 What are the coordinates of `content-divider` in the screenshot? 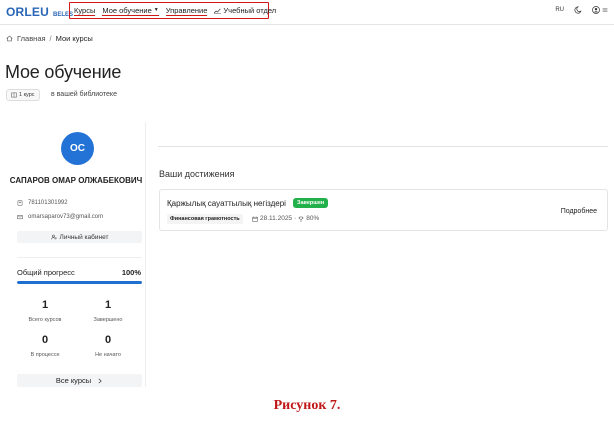 It's located at (383, 146).